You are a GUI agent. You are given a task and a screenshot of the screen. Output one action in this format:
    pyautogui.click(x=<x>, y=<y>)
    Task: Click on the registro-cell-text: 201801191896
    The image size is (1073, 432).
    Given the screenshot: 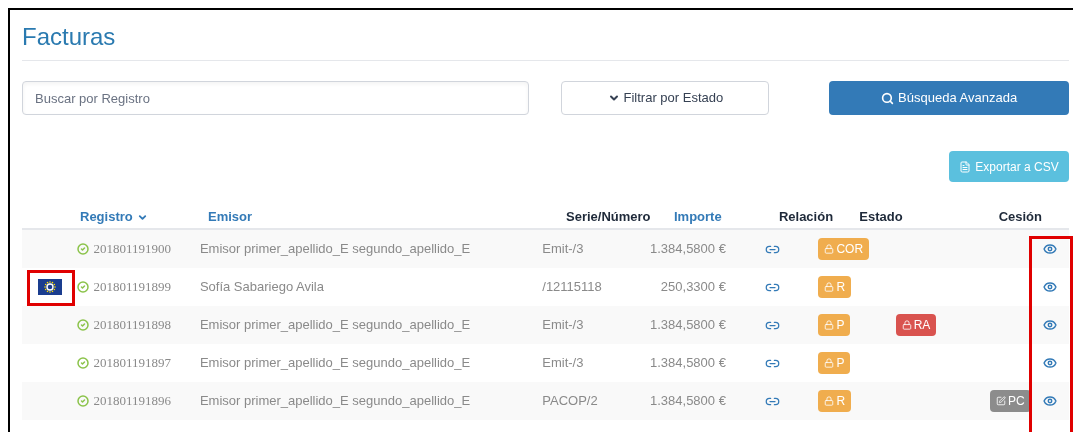 What is the action you would take?
    pyautogui.click(x=132, y=401)
    